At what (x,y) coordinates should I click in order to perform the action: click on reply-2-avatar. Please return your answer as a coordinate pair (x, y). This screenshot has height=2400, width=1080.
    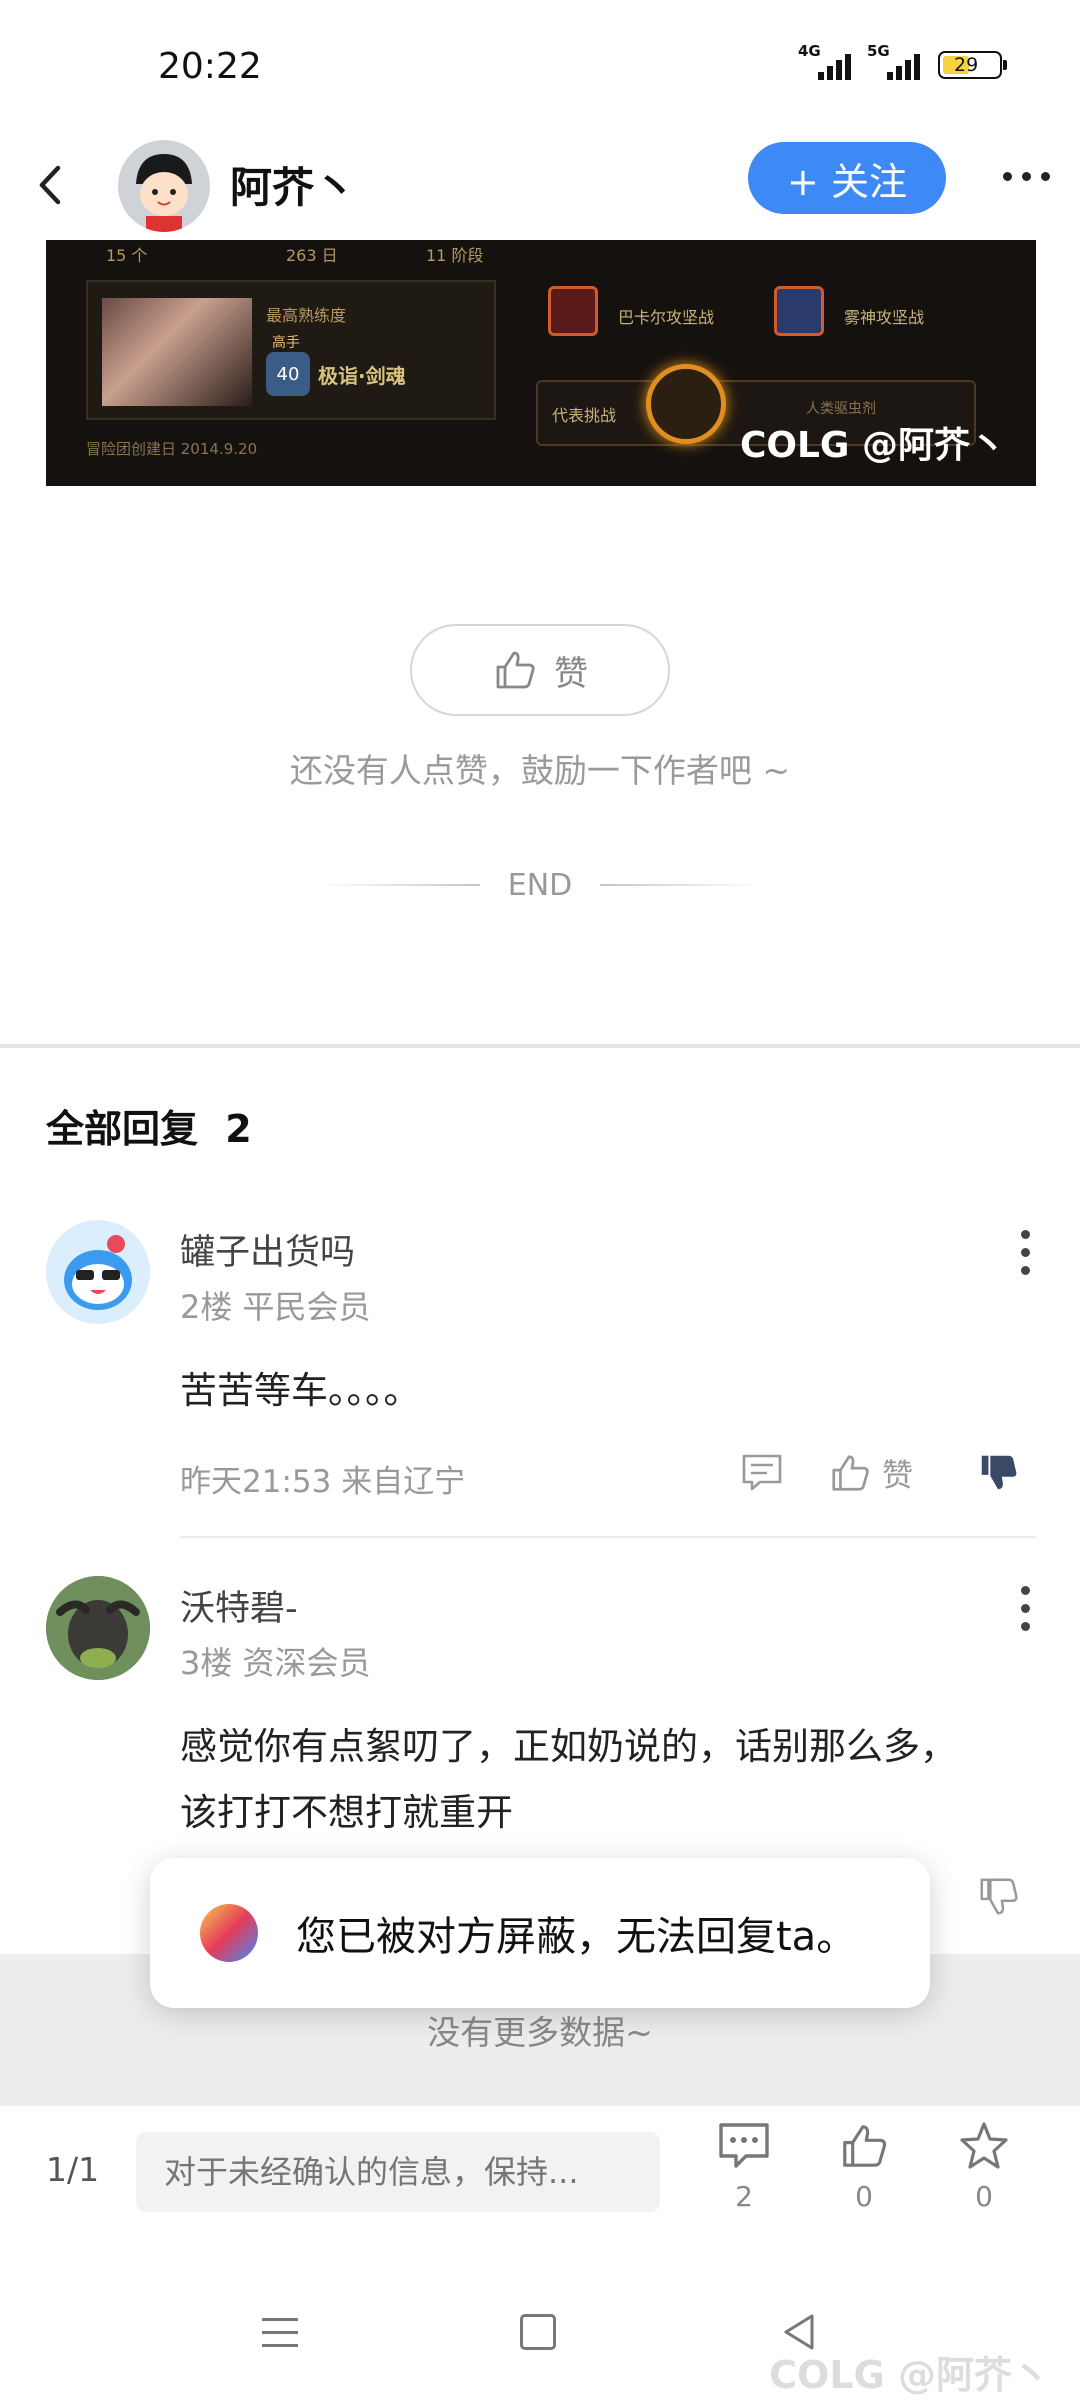
    Looking at the image, I should click on (98, 1628).